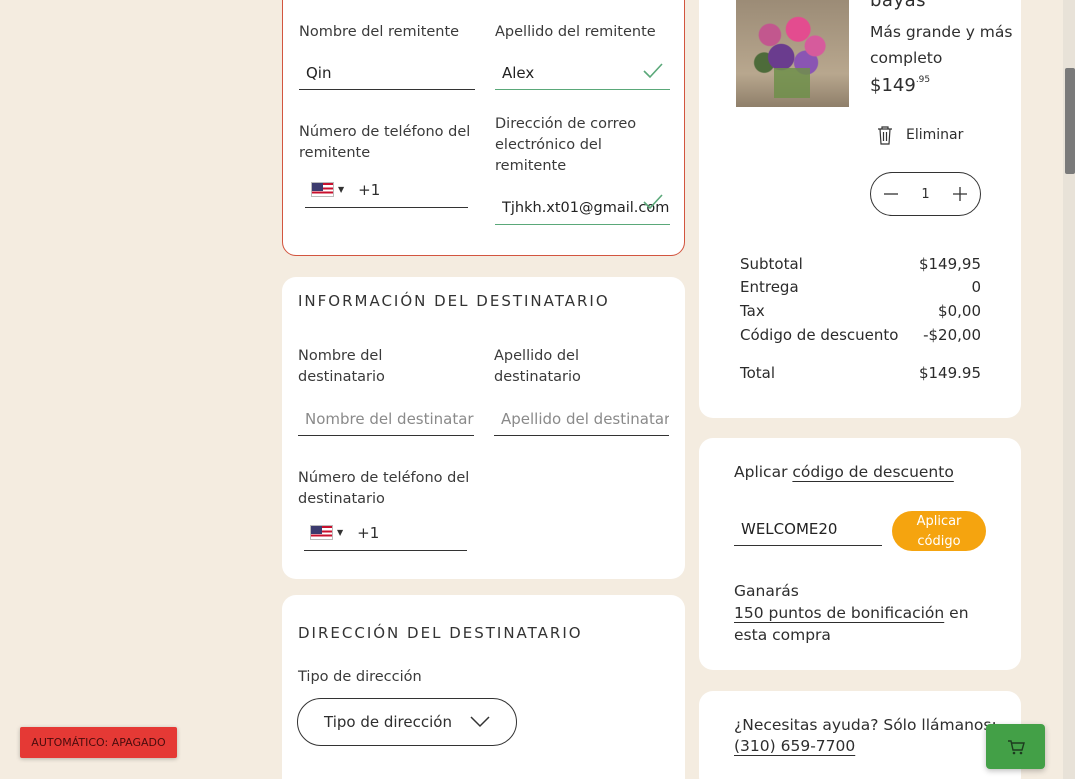 The width and height of the screenshot is (1075, 779). I want to click on discount-code-field, so click(808, 529).